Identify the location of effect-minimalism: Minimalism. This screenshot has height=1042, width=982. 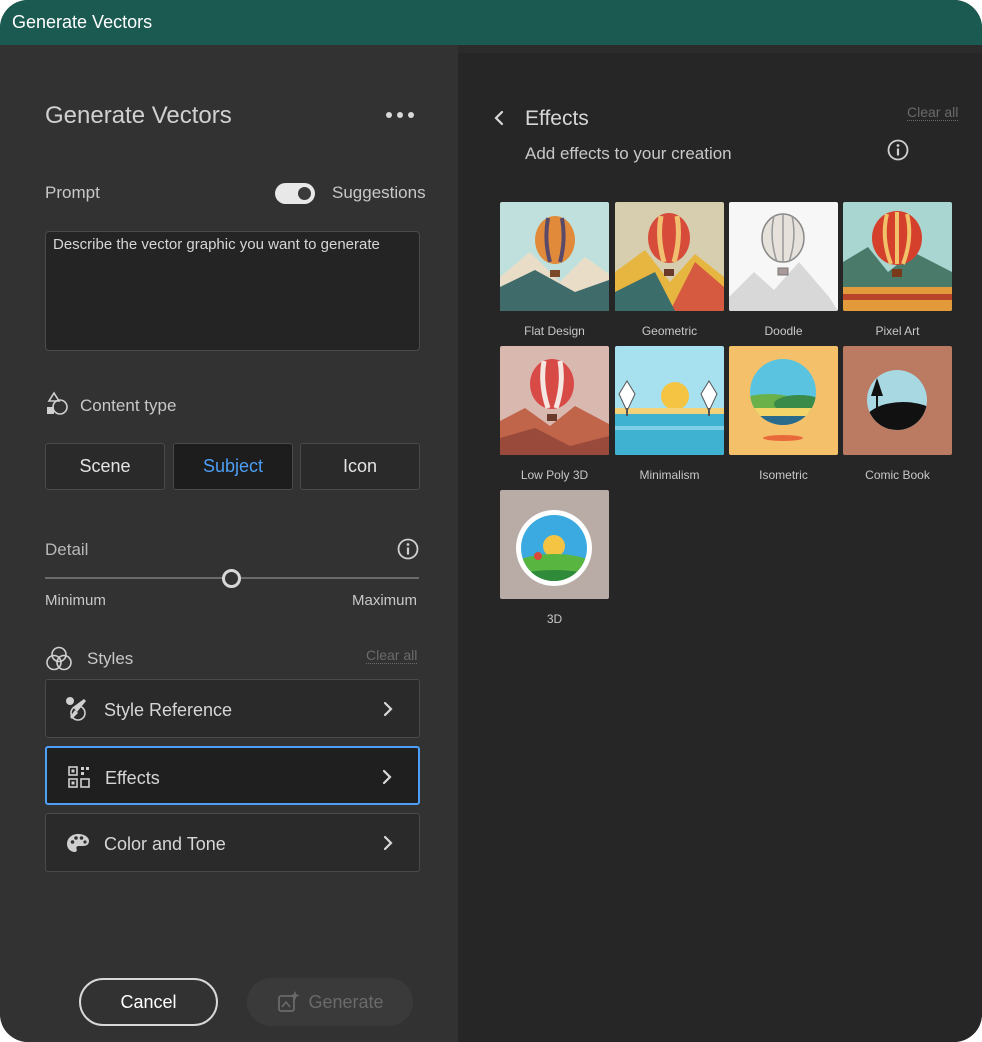
(669, 414).